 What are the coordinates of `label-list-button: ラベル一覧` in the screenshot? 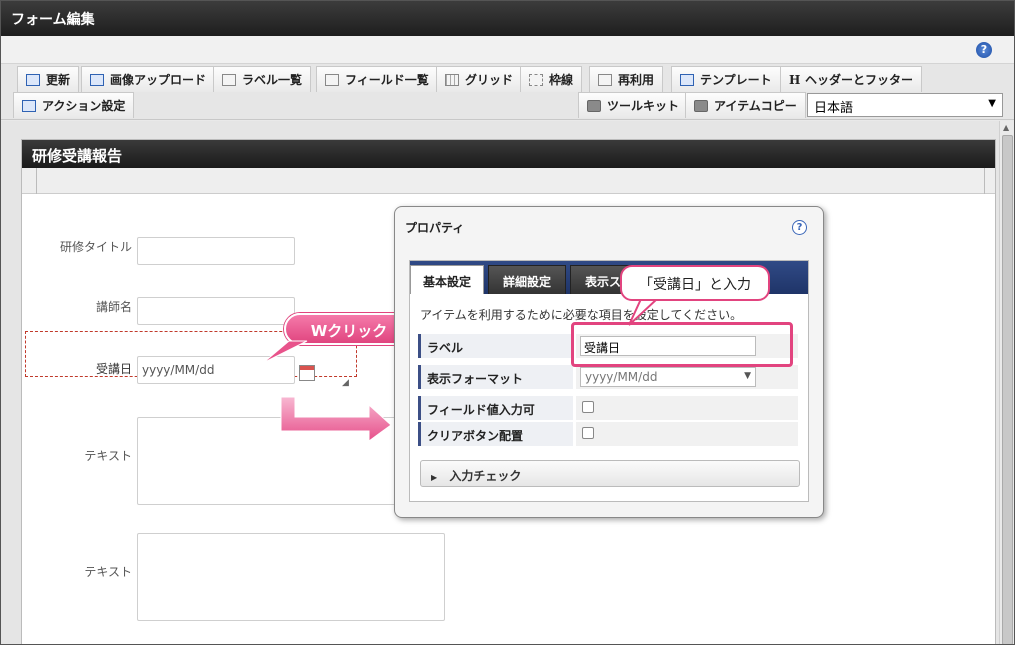 It's located at (262, 79).